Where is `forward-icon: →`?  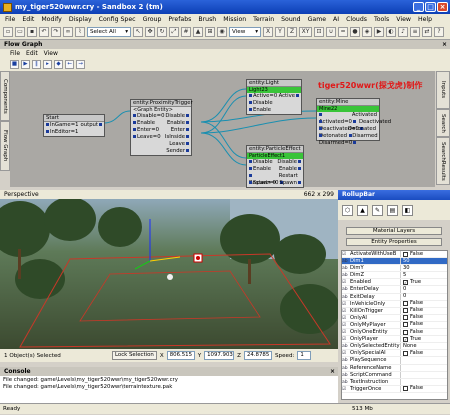 forward-icon: → is located at coordinates (80, 64).